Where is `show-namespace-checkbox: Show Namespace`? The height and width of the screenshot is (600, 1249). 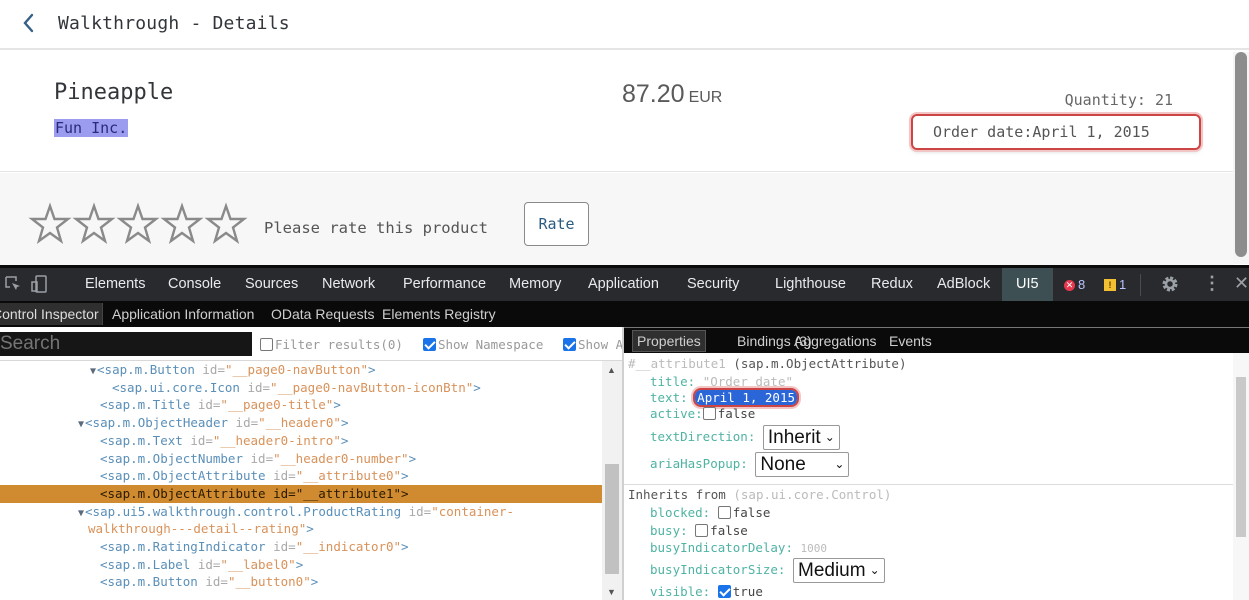
show-namespace-checkbox: Show Namespace is located at coordinates (483, 344).